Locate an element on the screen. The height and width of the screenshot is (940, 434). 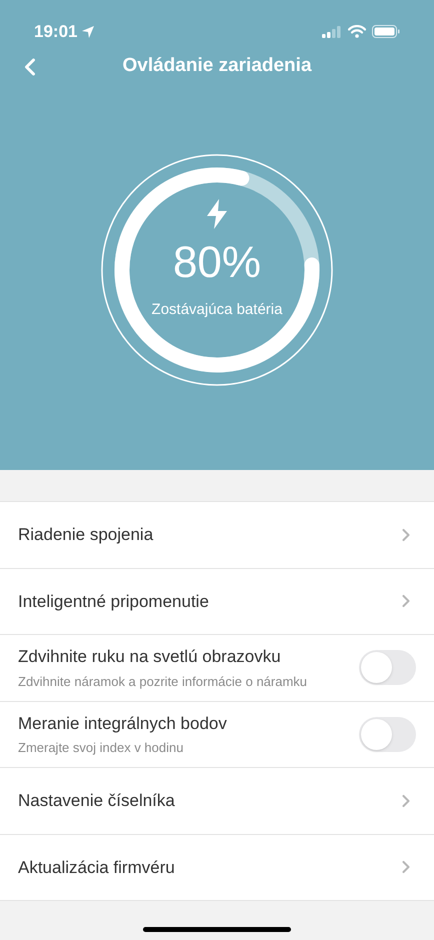
setting-title: Meranie integrálnych bodov is located at coordinates (123, 723).